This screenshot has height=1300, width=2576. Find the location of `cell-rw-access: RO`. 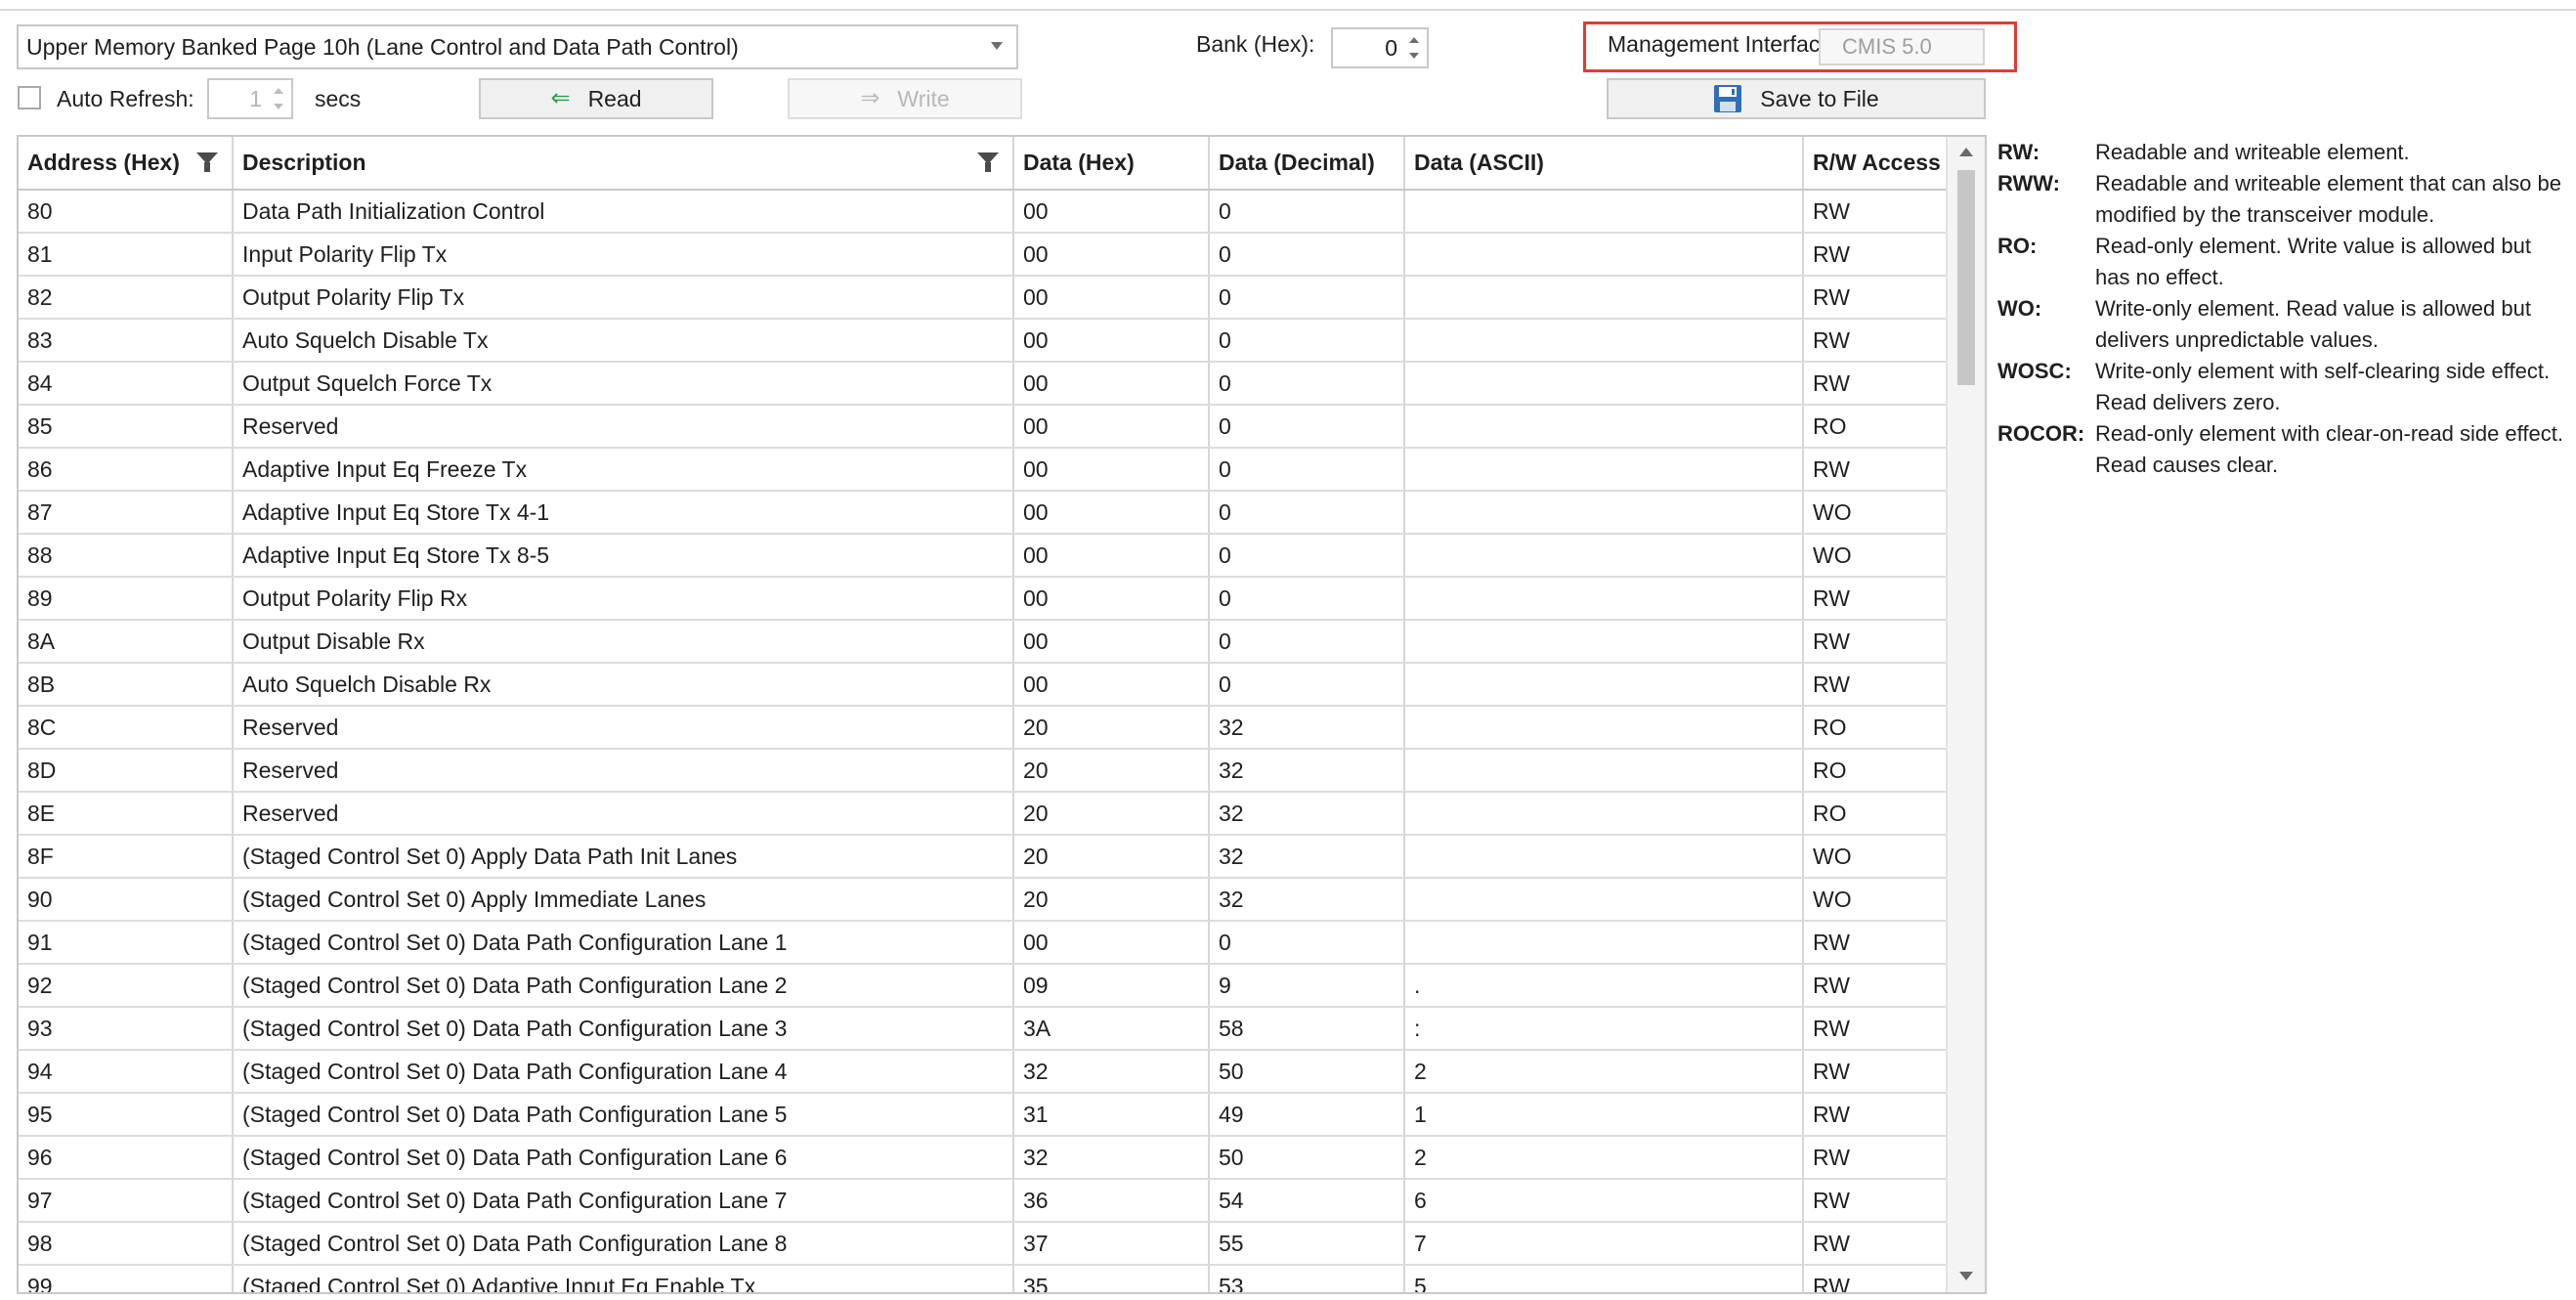

cell-rw-access: RO is located at coordinates (1877, 771).